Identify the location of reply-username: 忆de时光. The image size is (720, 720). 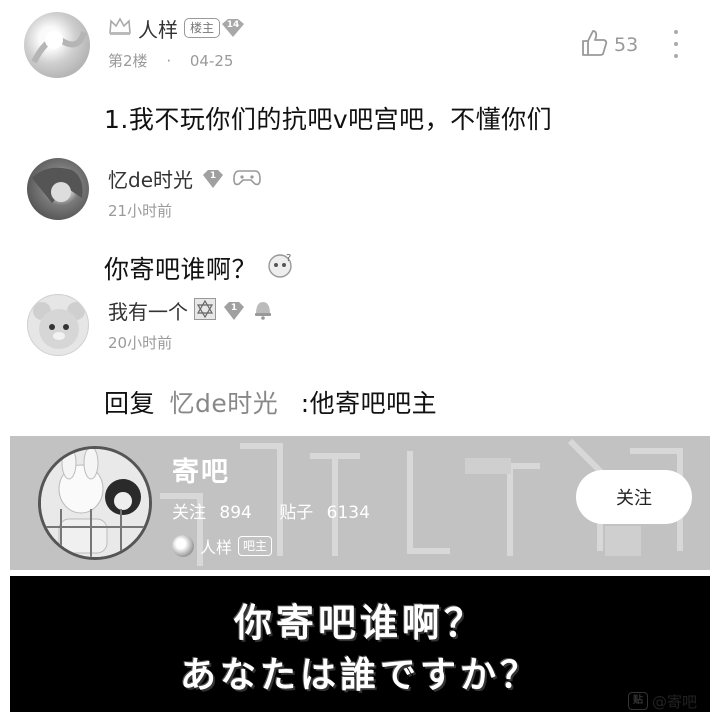
(150, 178).